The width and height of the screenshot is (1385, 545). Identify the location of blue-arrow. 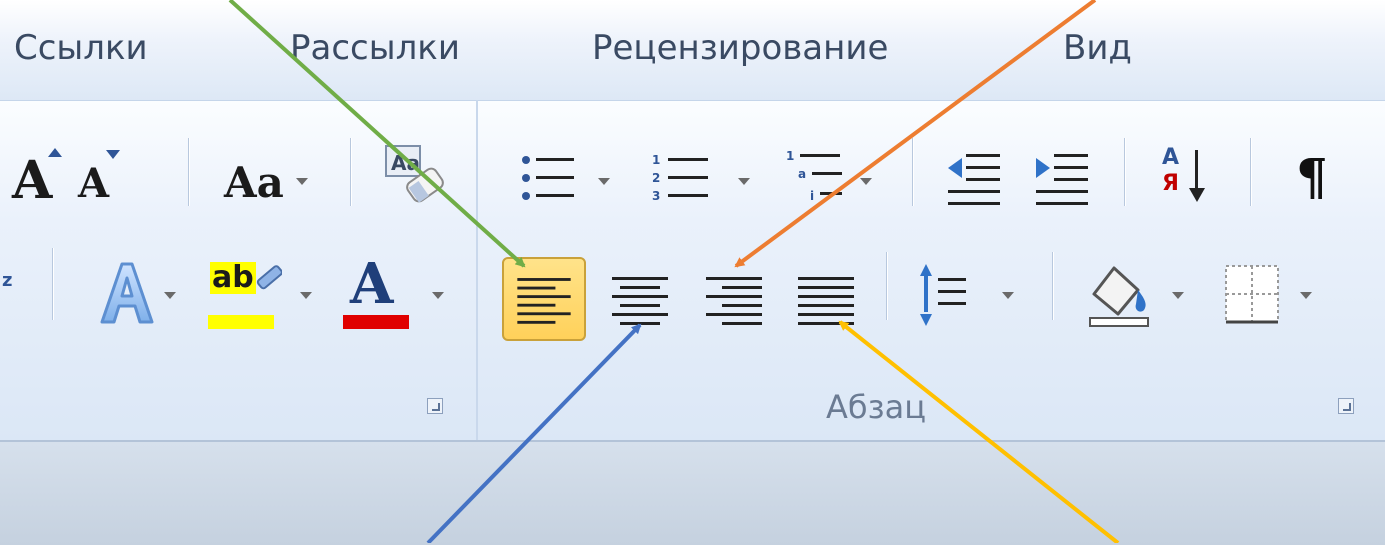
(534, 433).